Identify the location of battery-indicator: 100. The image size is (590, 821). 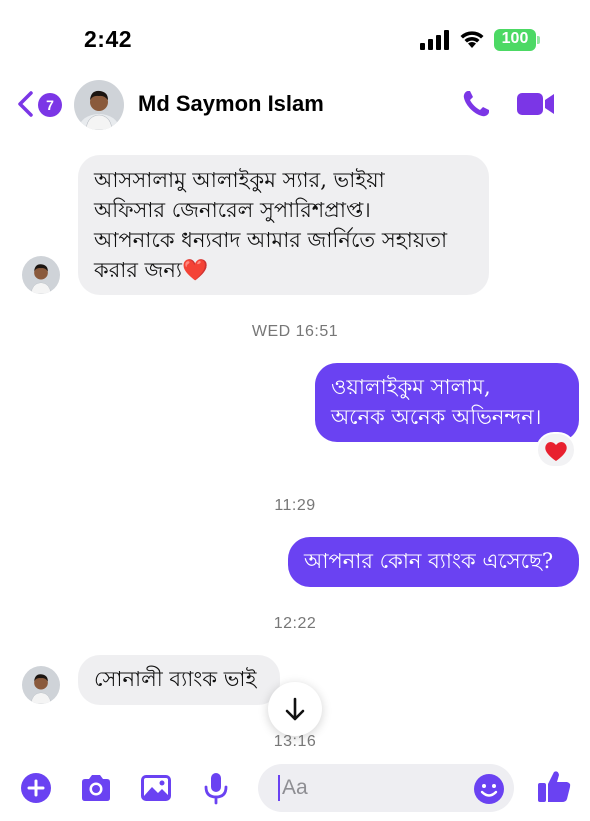
(517, 40).